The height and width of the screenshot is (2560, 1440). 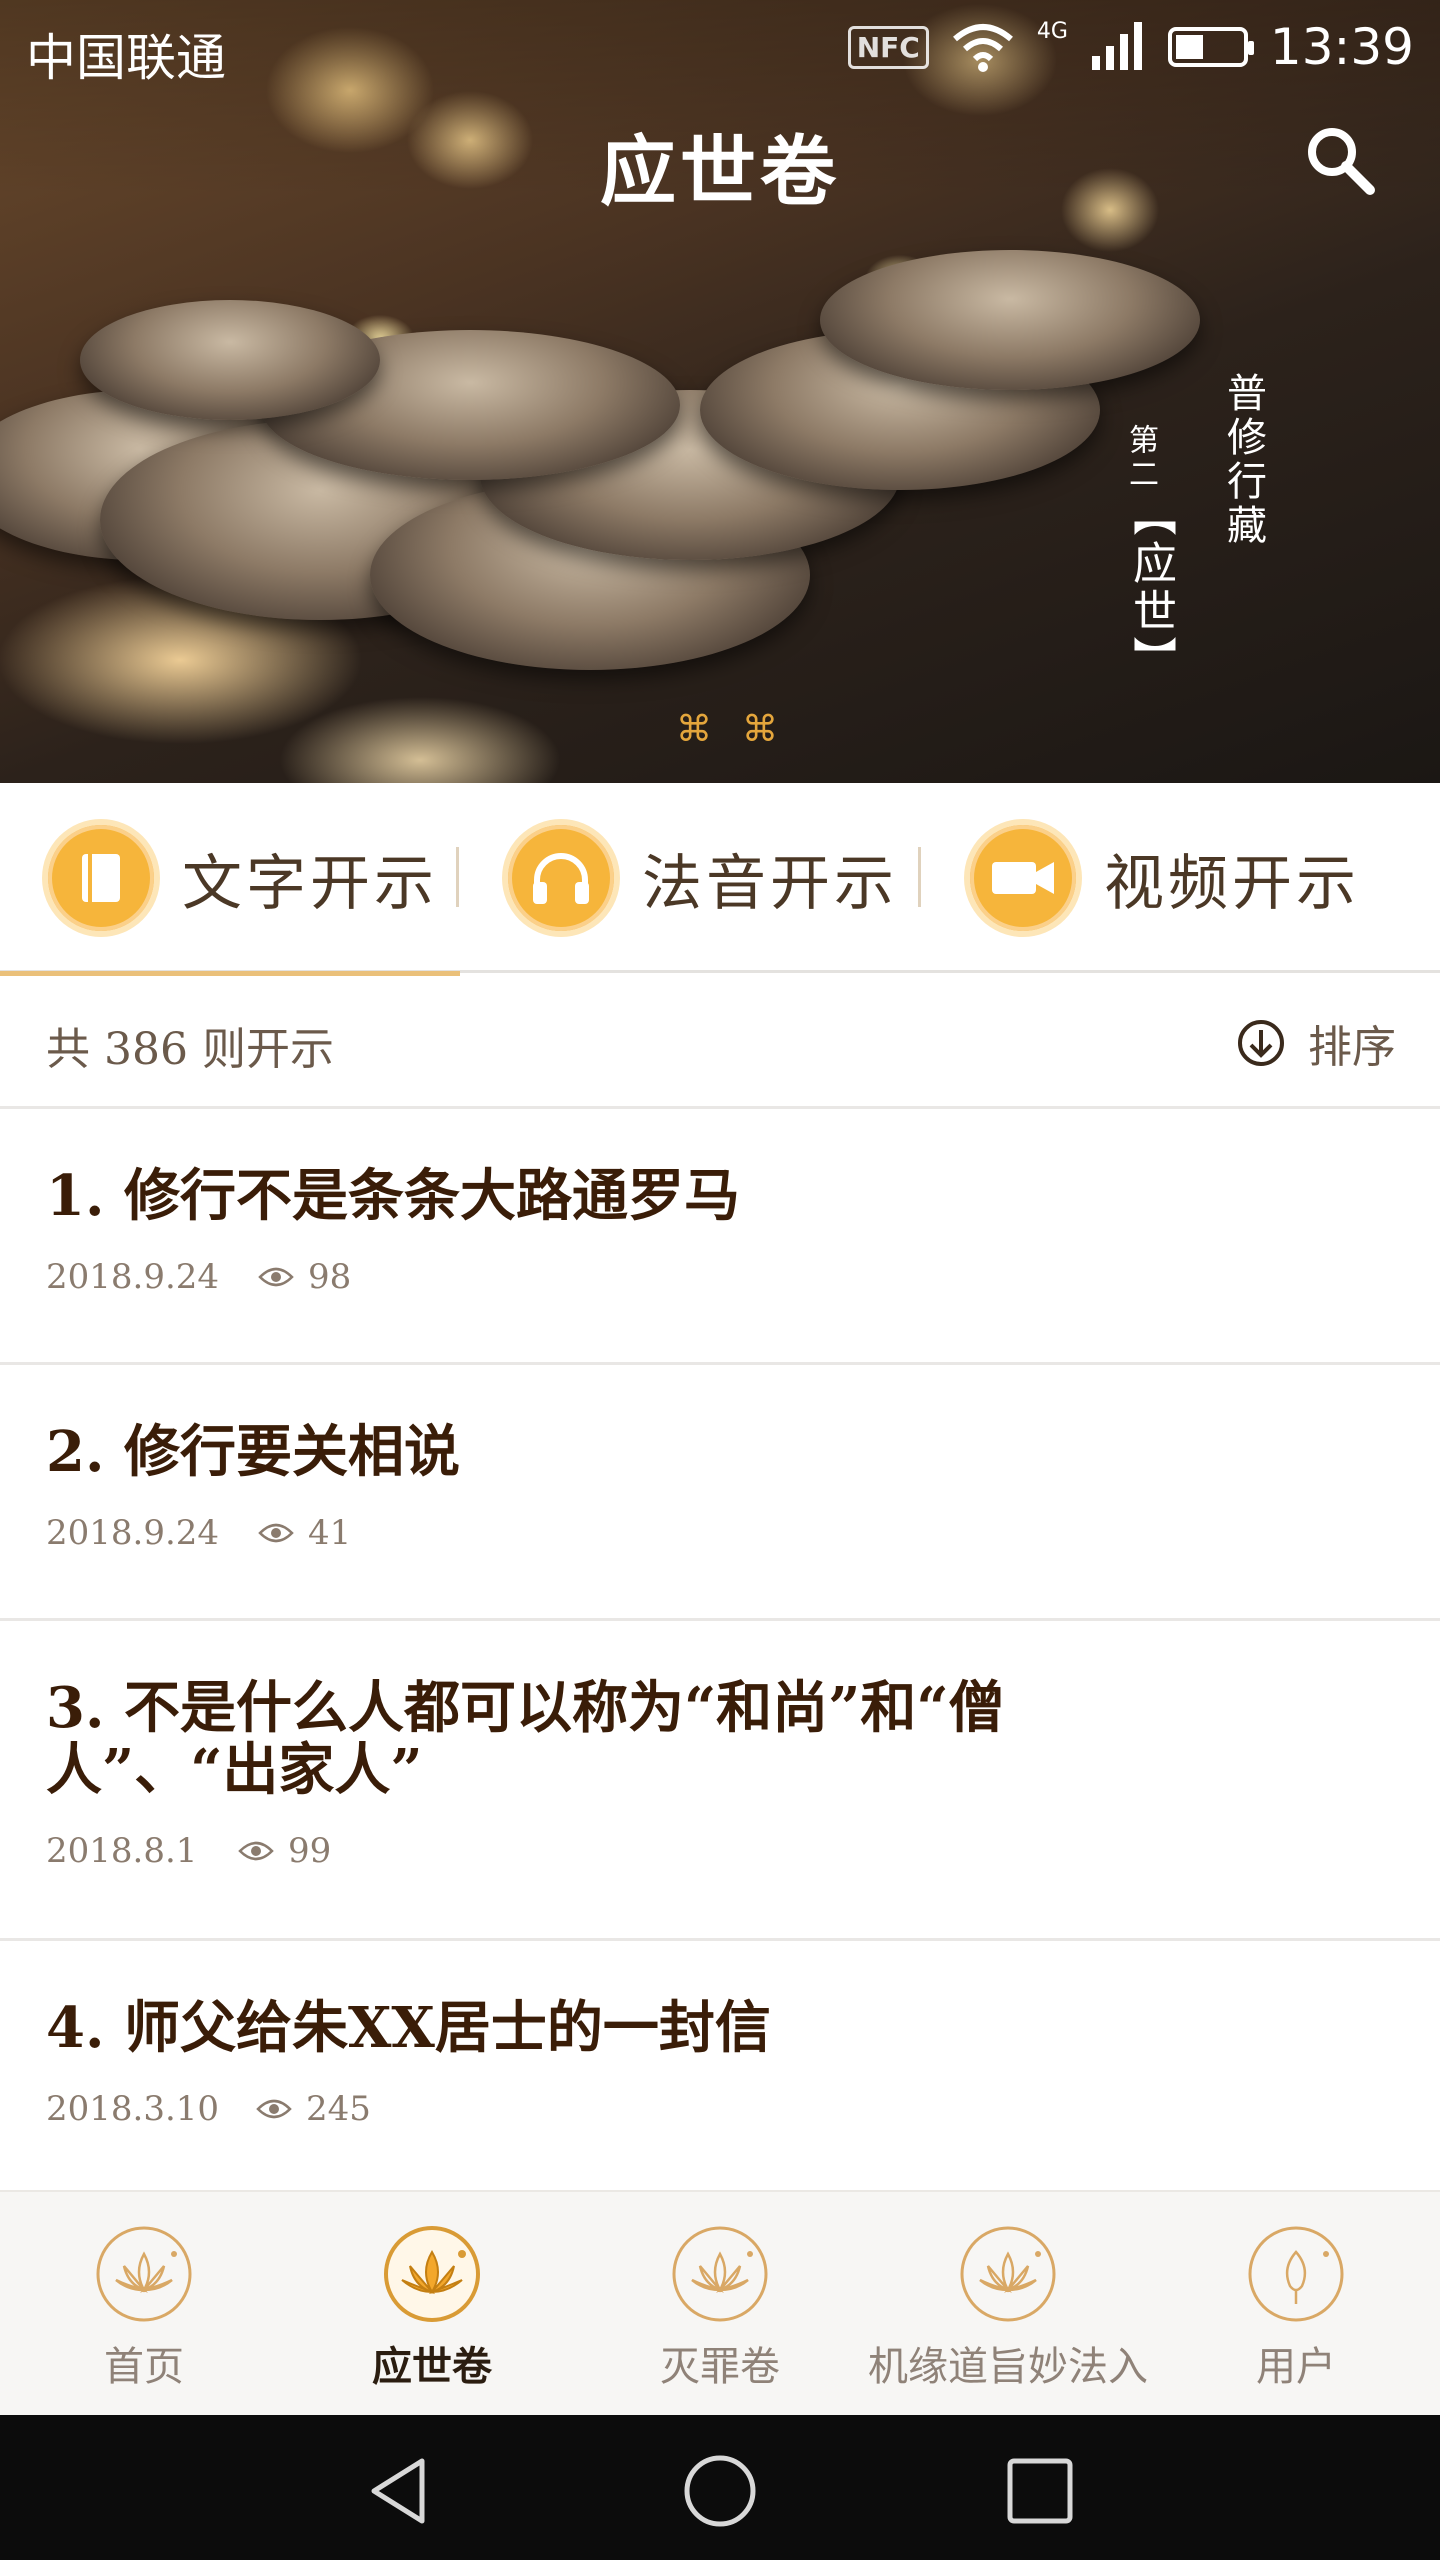 I want to click on nav-label: 首页, so click(x=144, y=2367).